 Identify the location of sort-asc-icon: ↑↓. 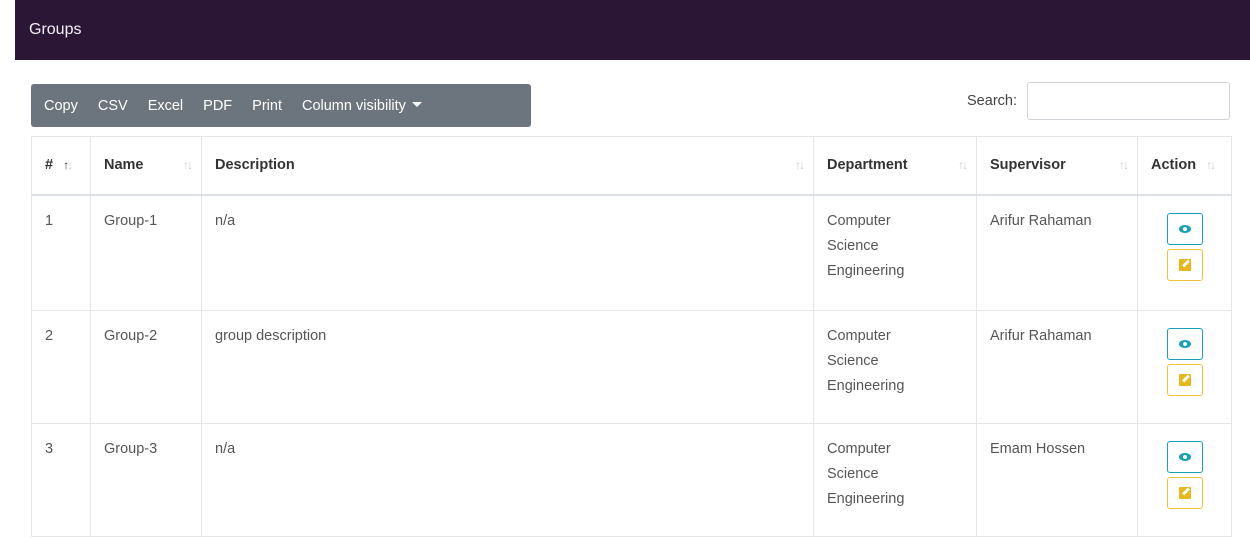
(68, 165).